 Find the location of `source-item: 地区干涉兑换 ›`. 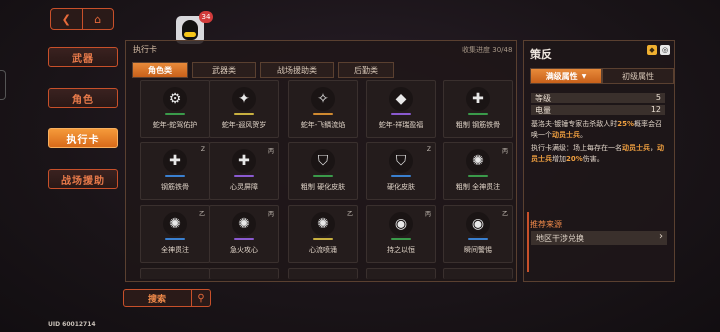

source-item: 地区干涉兑换 › is located at coordinates (599, 238).